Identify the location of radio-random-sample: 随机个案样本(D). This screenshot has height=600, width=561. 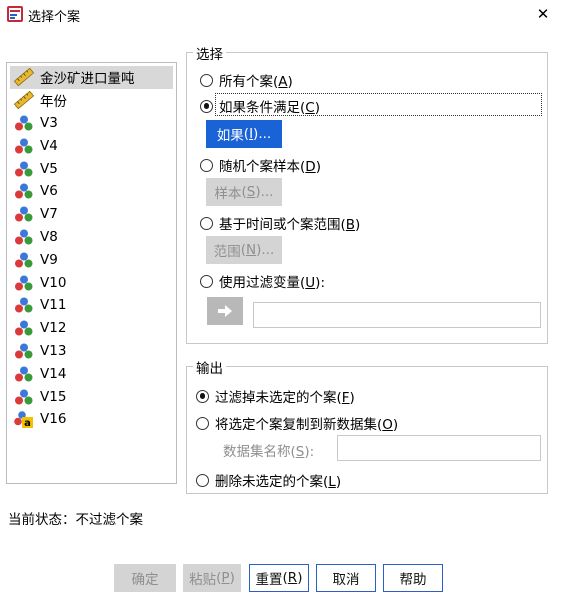
(260, 165).